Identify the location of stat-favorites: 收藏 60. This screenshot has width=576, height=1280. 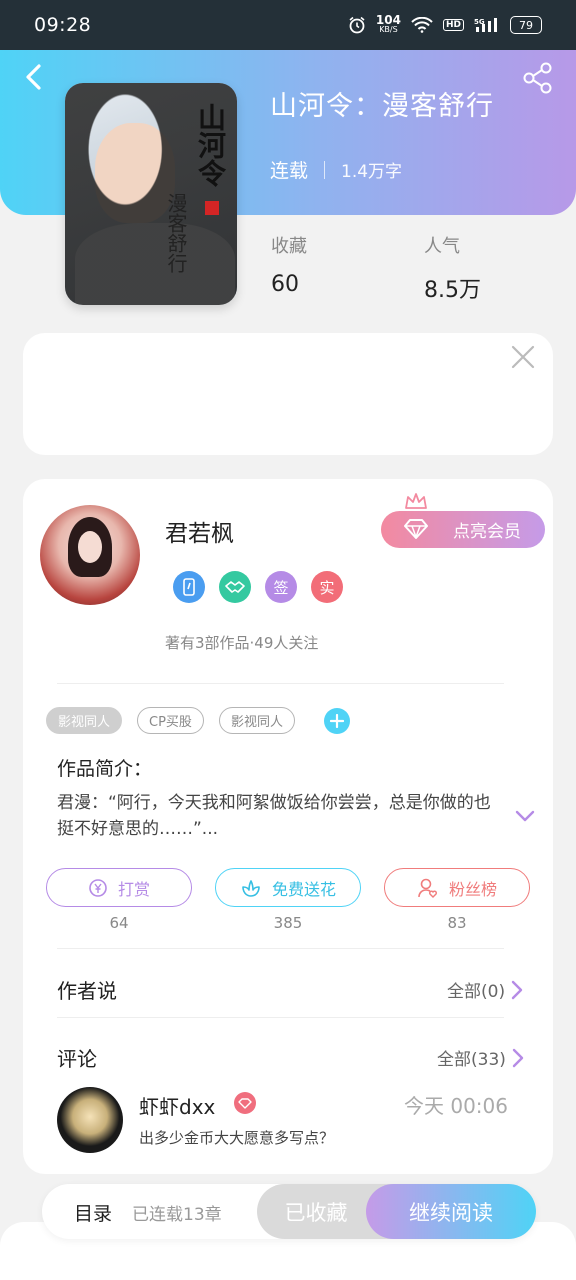
(289, 266).